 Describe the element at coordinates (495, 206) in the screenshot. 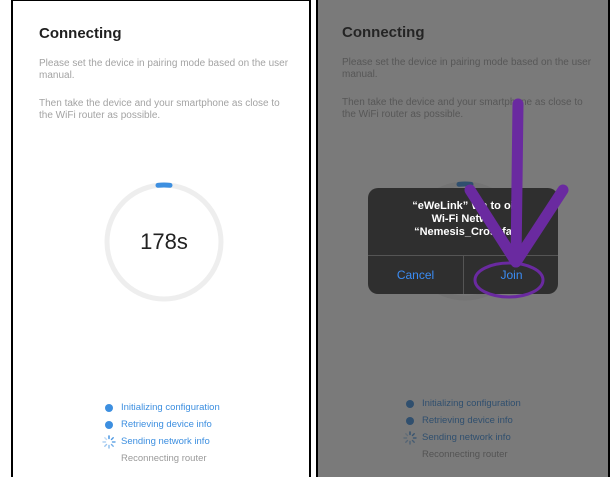

I see `alert-line-1-fragment-b: to` at that location.